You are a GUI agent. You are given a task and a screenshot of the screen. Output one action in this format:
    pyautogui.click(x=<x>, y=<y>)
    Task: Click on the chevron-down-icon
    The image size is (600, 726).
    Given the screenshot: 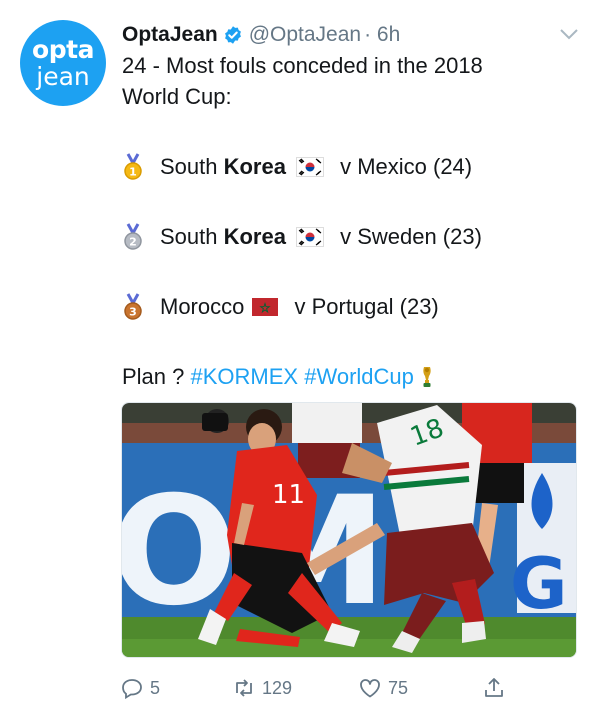 What is the action you would take?
    pyautogui.click(x=569, y=34)
    